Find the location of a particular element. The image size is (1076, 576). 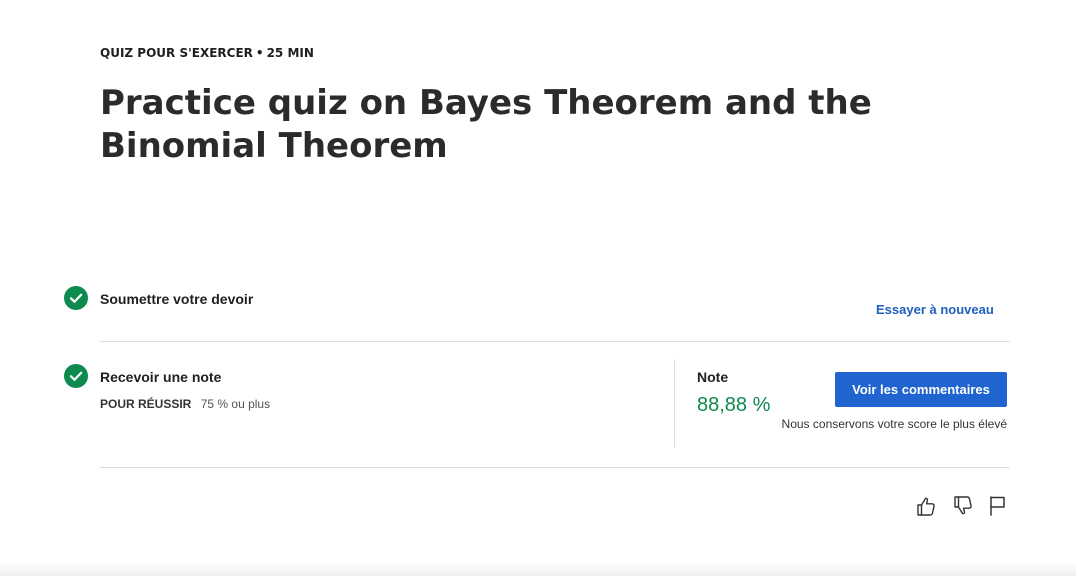

step-submit-label: Soumettre votre devoir is located at coordinates (177, 299).